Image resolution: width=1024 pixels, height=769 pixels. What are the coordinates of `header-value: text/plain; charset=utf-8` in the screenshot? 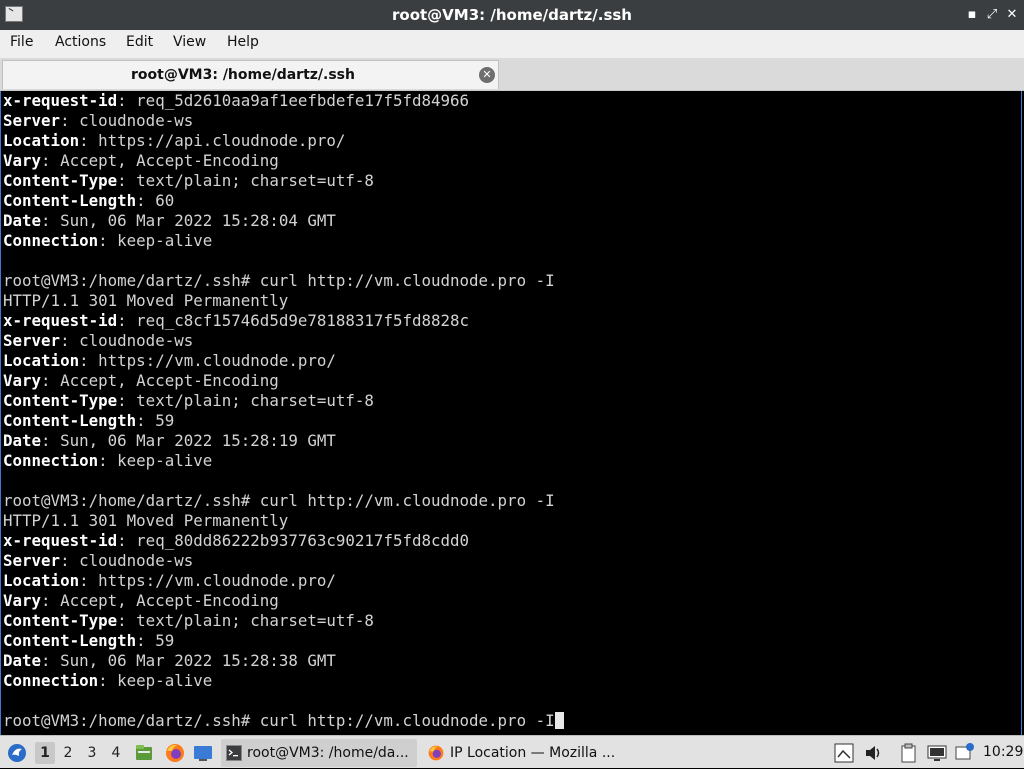 It's located at (255, 180).